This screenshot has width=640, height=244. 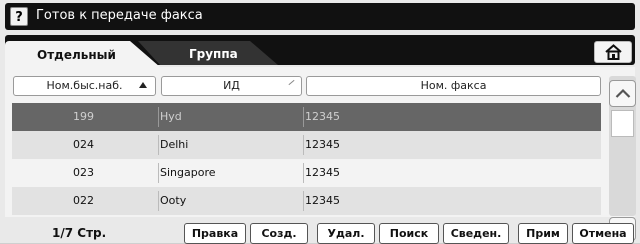 I want to click on column-header-id: ИД, so click(x=231, y=86).